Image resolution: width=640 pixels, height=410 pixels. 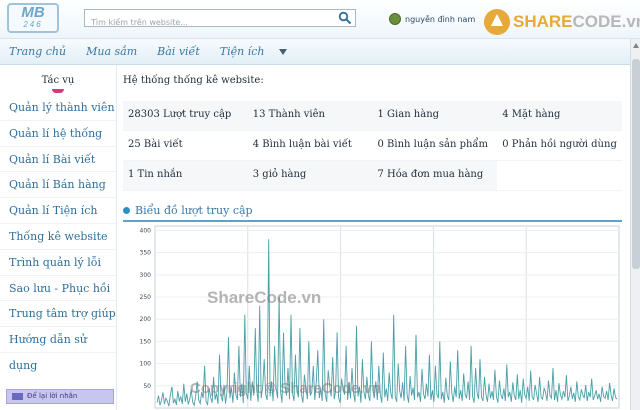 I want to click on y-tick-label: 350, so click(x=146, y=253).